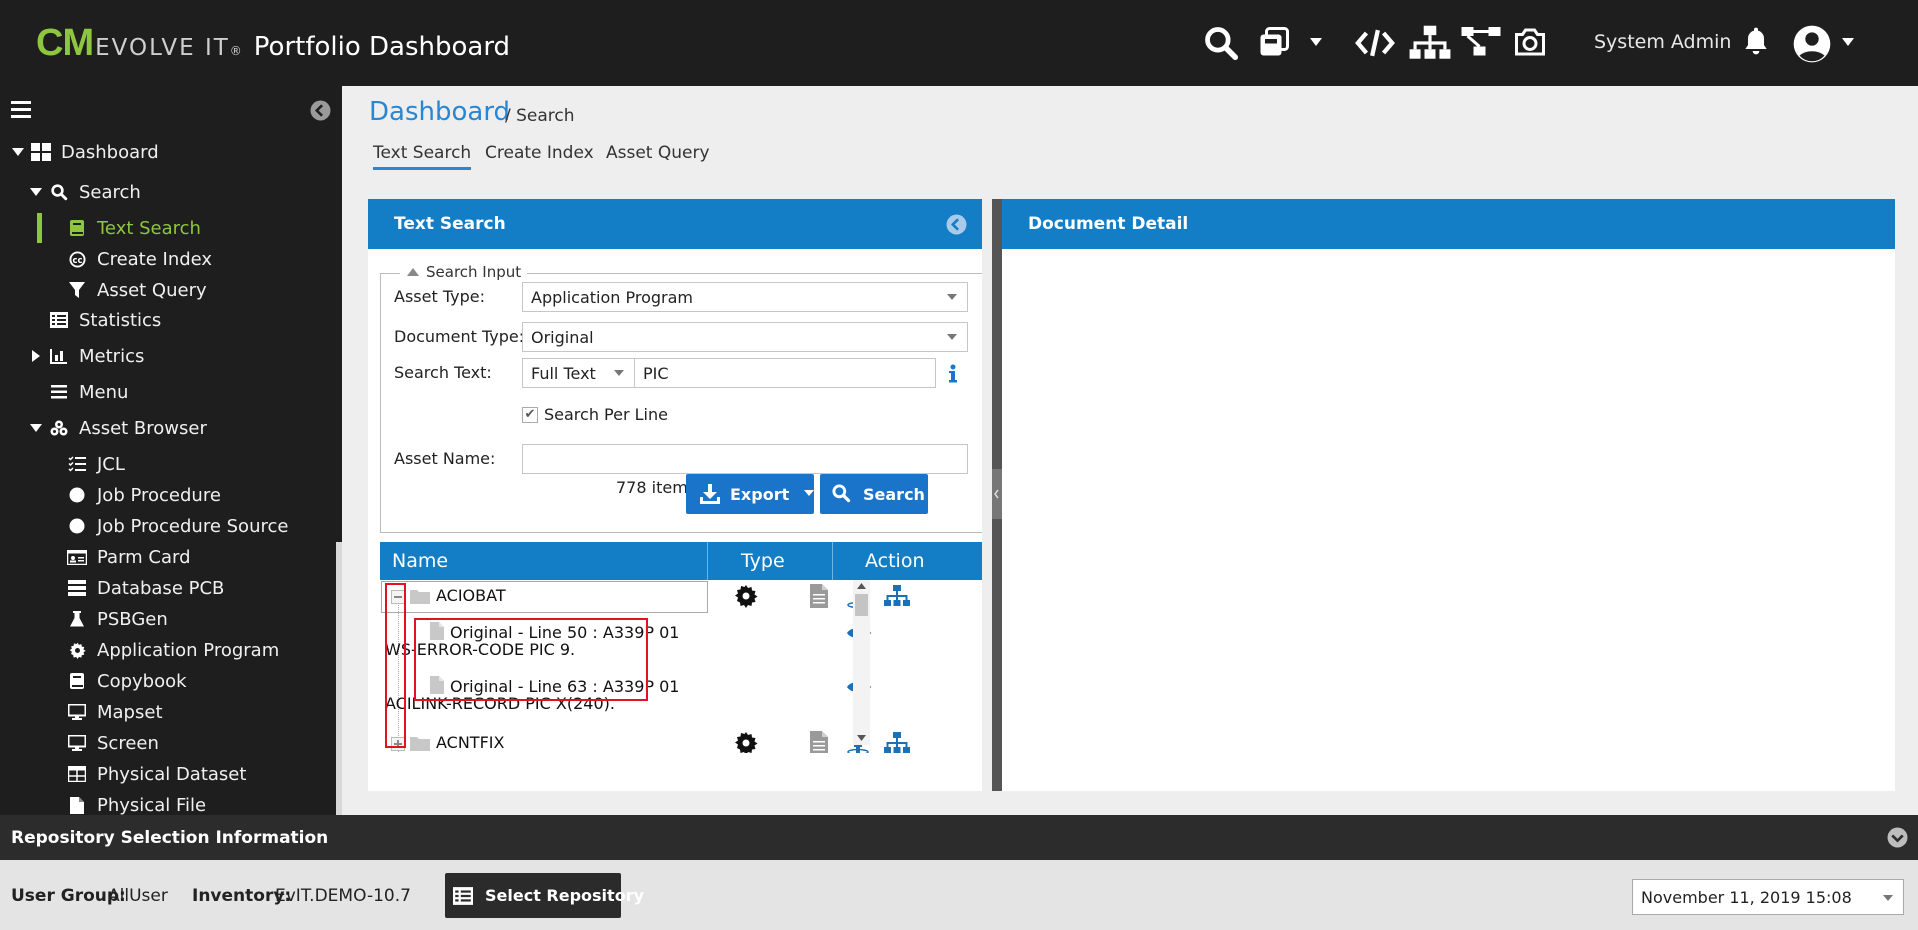  I want to click on datetime-picker: November 11, 2019 15:08, so click(1768, 897).